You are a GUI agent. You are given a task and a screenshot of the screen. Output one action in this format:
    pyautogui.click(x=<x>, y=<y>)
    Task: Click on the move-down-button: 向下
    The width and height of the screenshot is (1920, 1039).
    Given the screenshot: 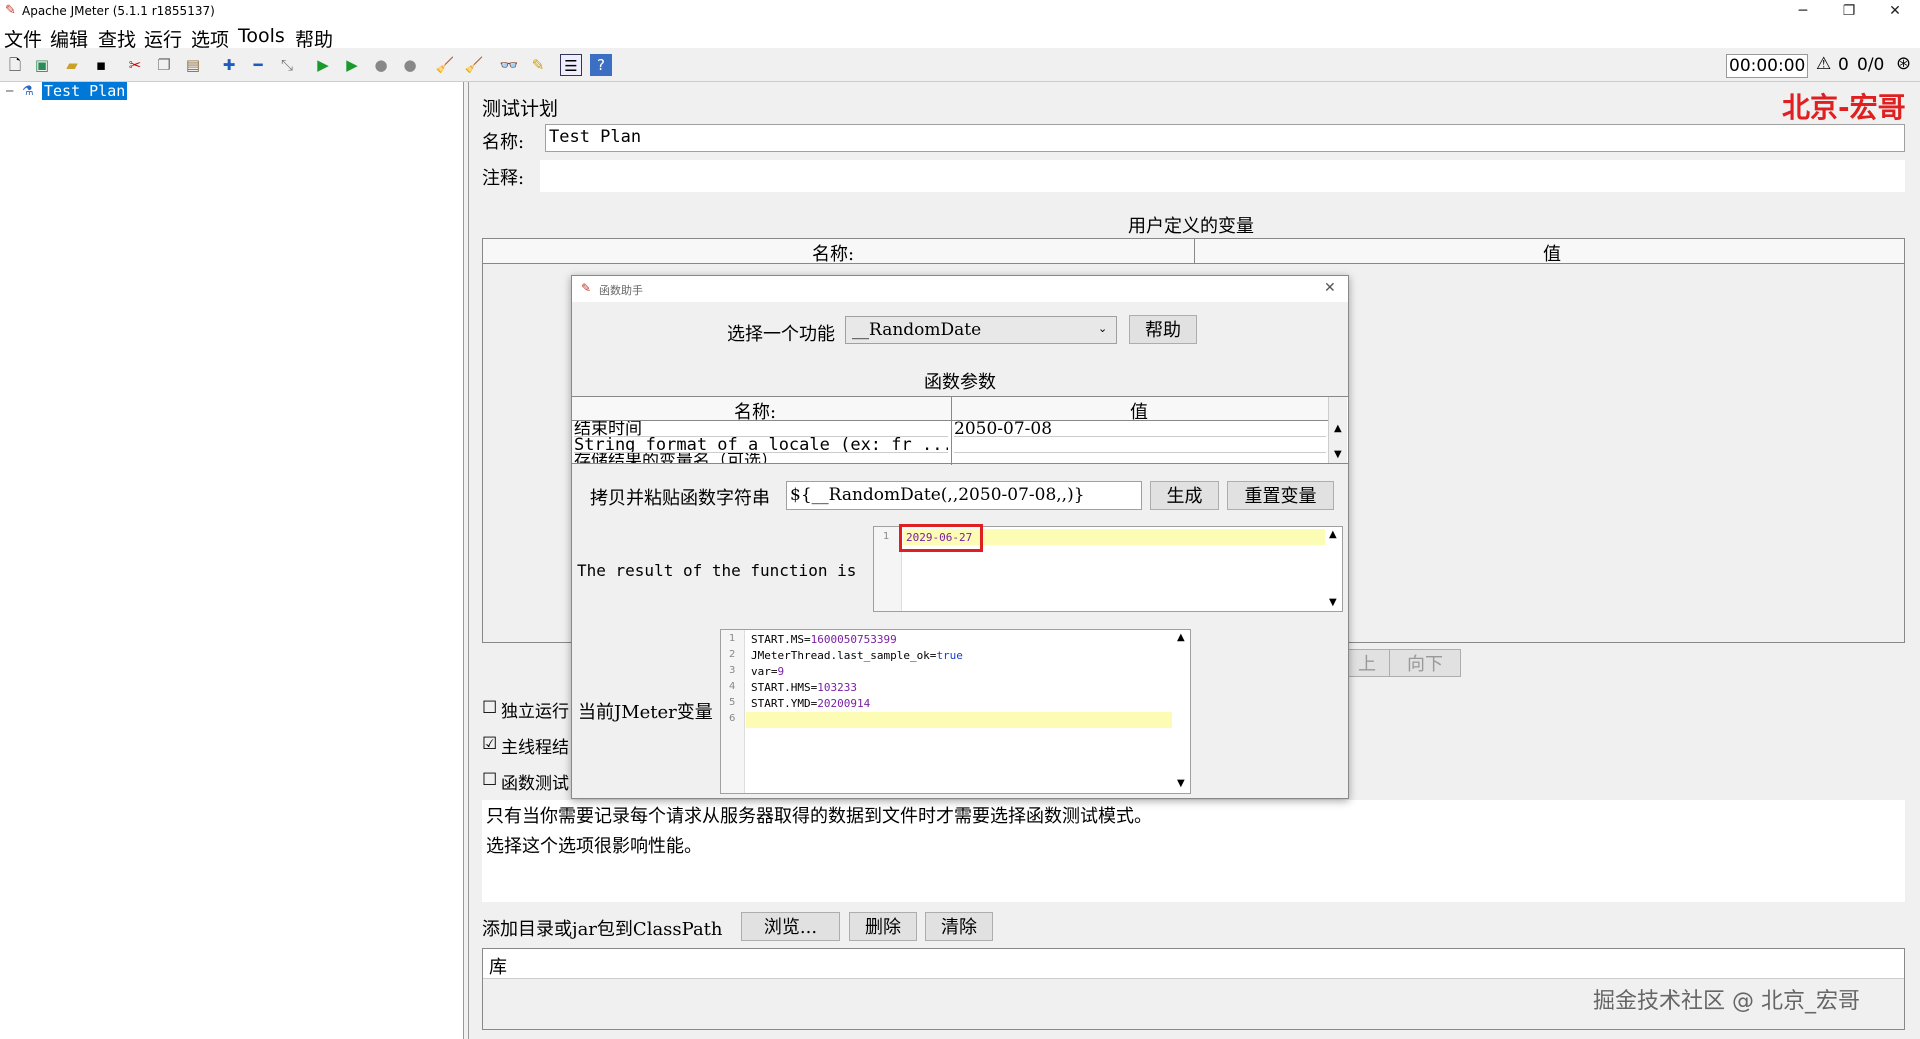 What is the action you would take?
    pyautogui.click(x=1425, y=663)
    